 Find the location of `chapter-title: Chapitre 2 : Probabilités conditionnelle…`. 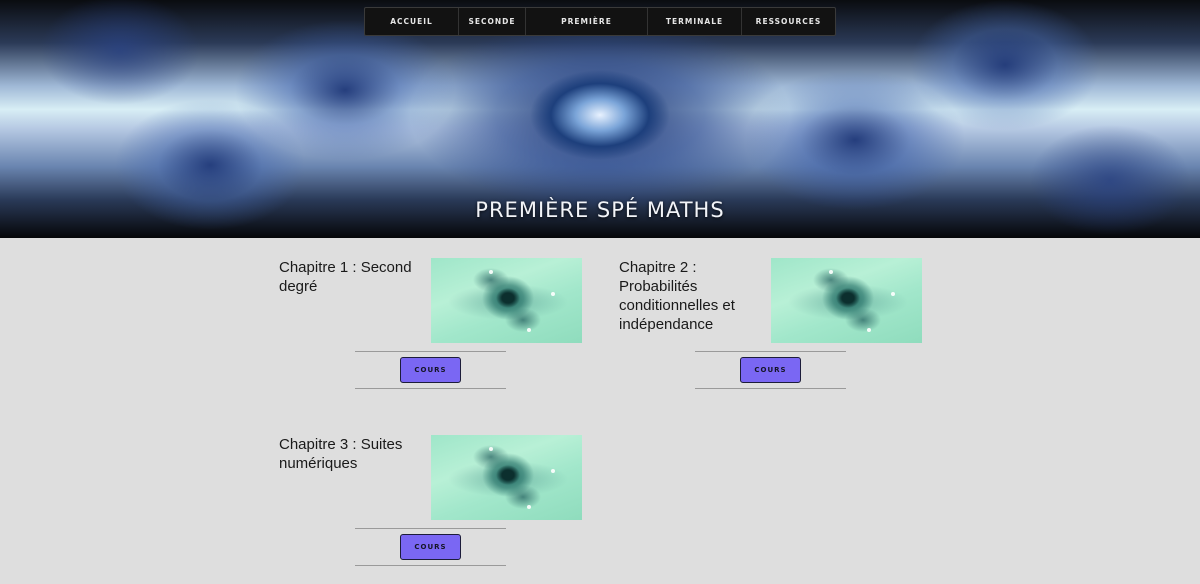

chapter-title: Chapitre 2 : Probabilités conditionnelle… is located at coordinates (677, 296).